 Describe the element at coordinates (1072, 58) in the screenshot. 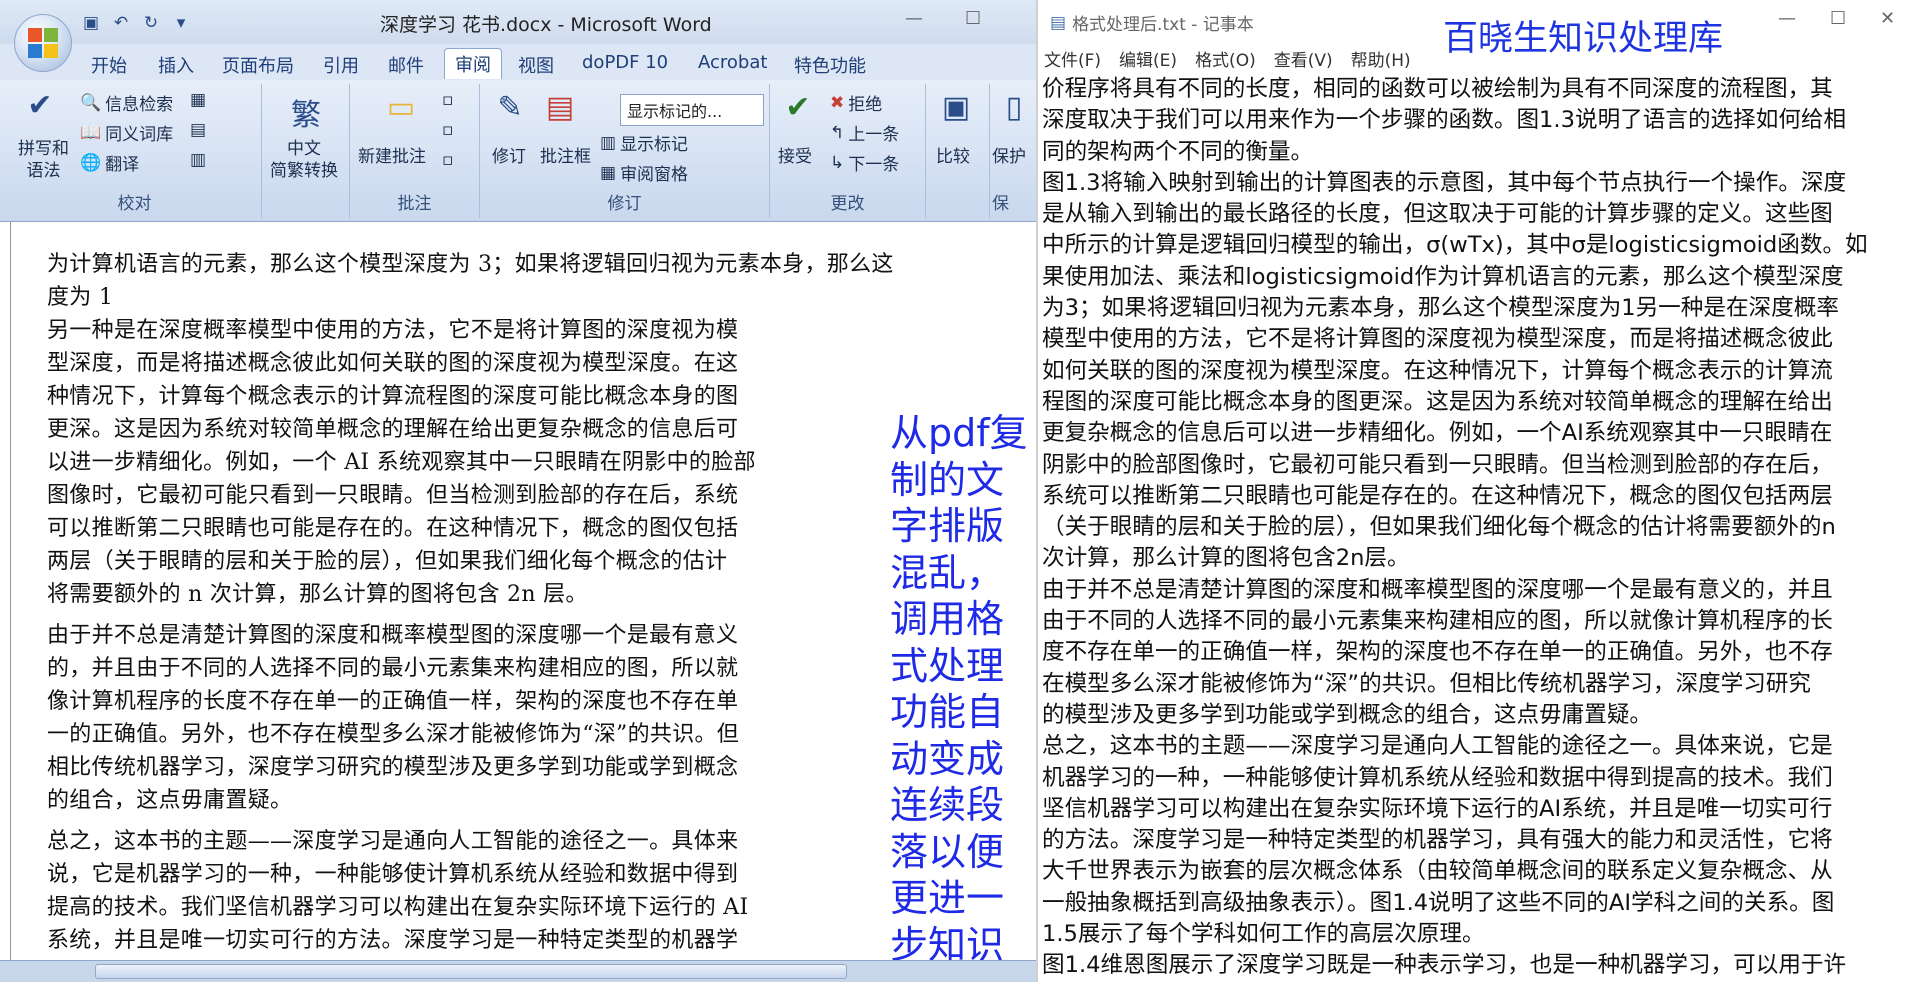

I see `menu-file: 文件(F)` at that location.